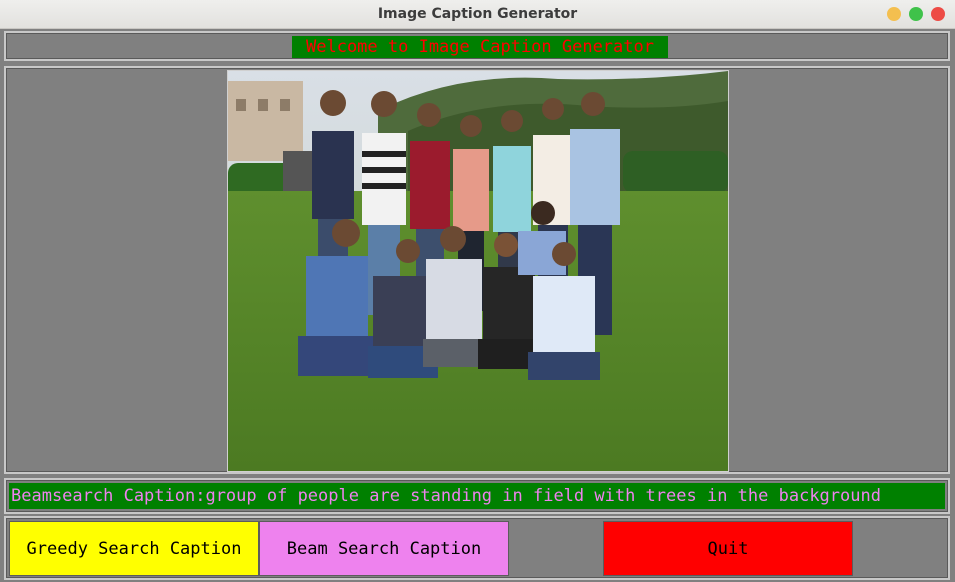  I want to click on greedy-search-button: Greedy Search Caption, so click(134, 548).